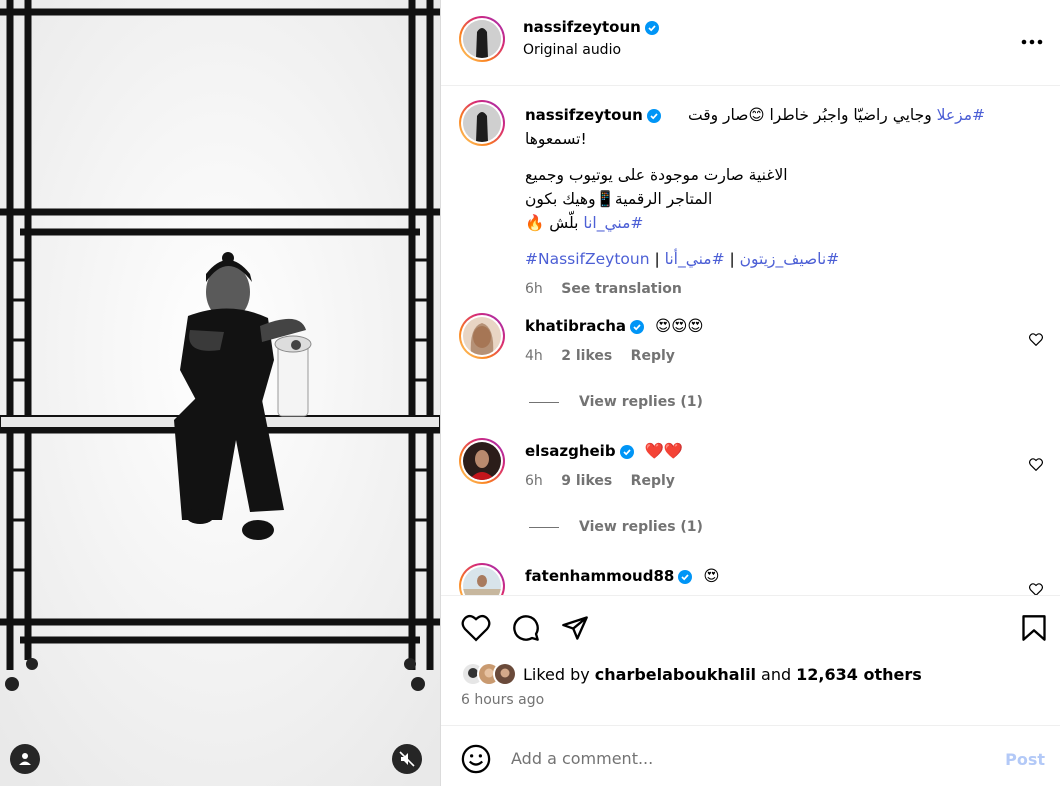 The image size is (1060, 786). Describe the element at coordinates (502, 700) in the screenshot. I see `post-timestamp: 6 hours ago` at that location.